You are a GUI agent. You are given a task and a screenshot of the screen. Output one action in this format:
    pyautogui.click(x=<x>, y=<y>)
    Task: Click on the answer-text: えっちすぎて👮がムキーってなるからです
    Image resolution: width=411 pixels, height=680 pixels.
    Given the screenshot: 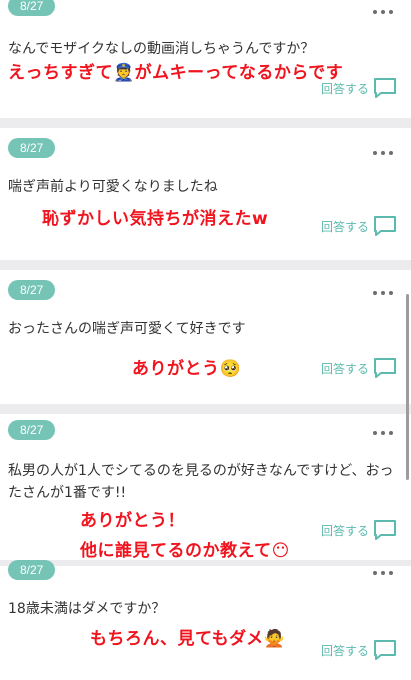 What is the action you would take?
    pyautogui.click(x=175, y=73)
    